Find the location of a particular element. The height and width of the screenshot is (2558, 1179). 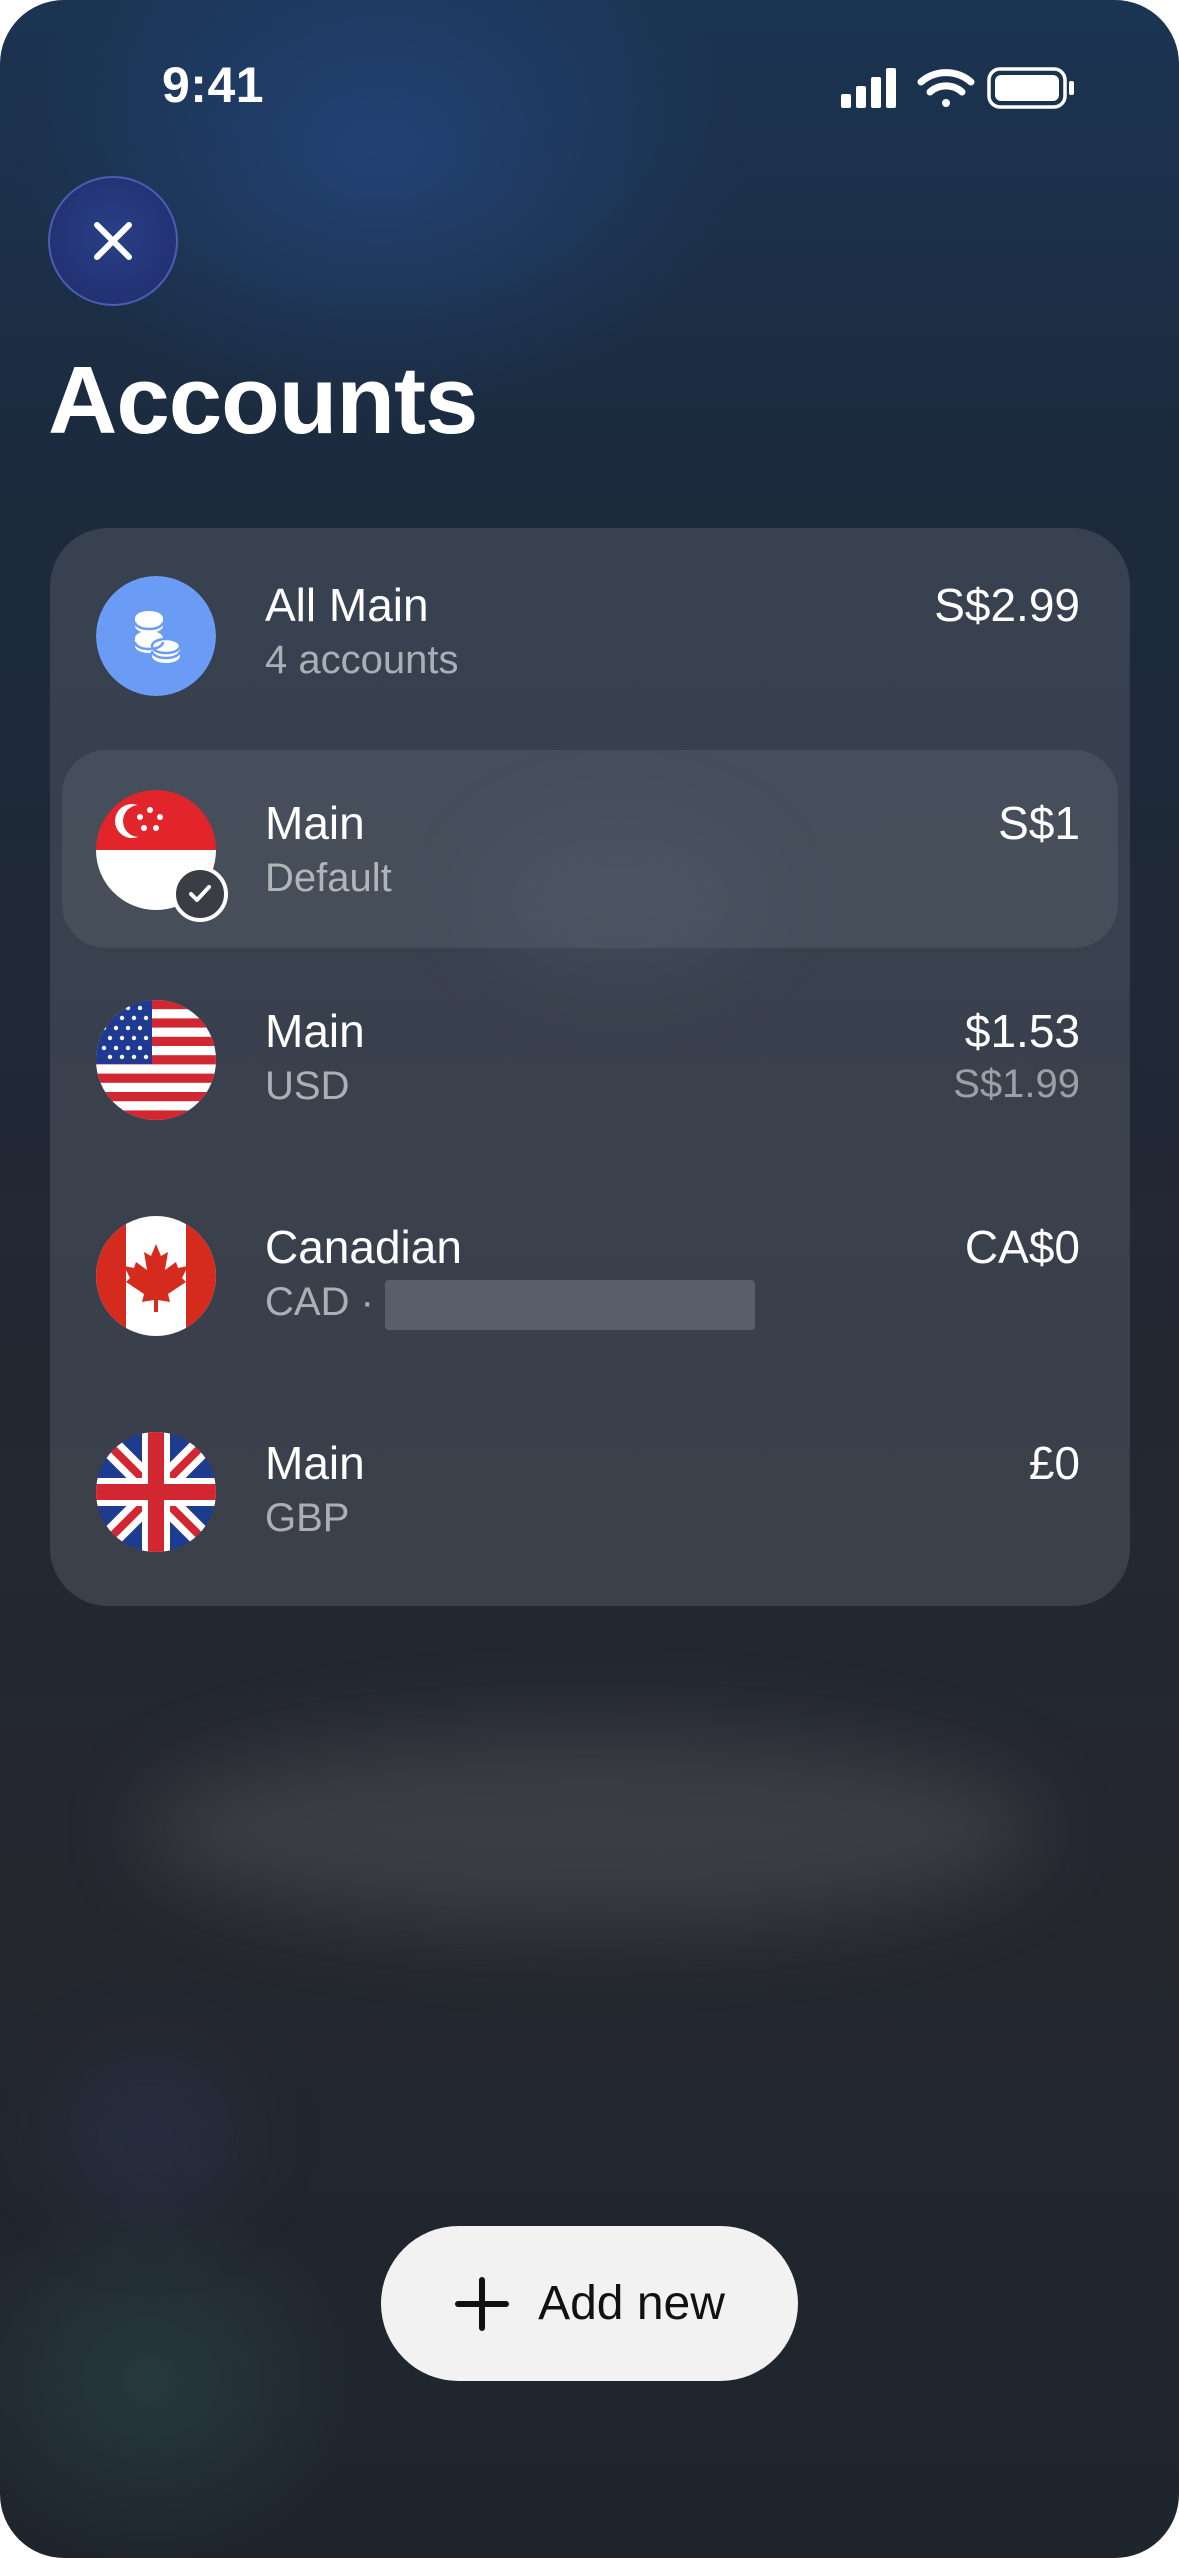

account-title: All Main is located at coordinates (347, 605).